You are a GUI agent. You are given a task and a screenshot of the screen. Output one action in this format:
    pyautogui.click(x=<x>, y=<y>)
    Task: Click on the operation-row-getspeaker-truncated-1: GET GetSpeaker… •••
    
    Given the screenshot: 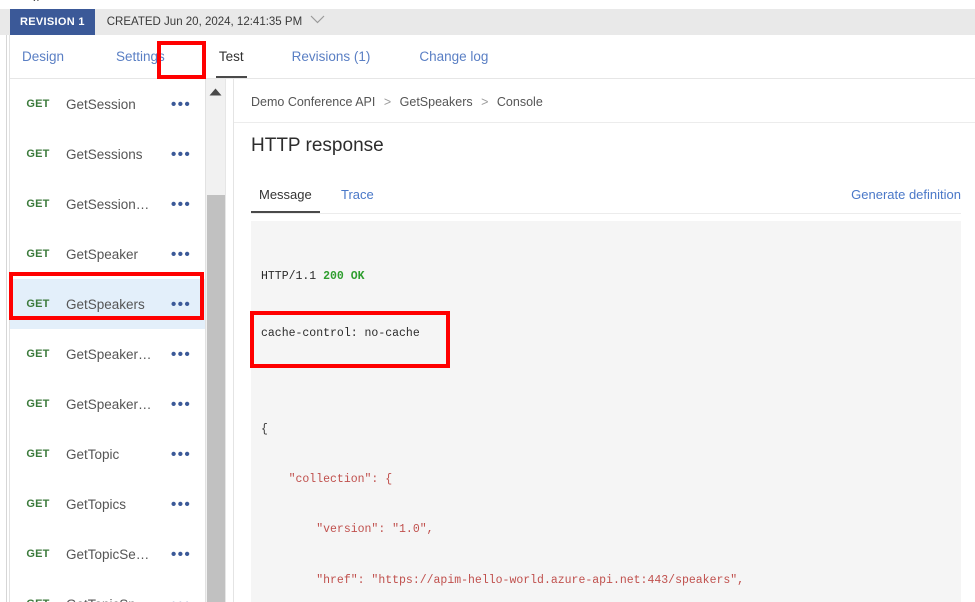 What is the action you would take?
    pyautogui.click(x=107, y=354)
    